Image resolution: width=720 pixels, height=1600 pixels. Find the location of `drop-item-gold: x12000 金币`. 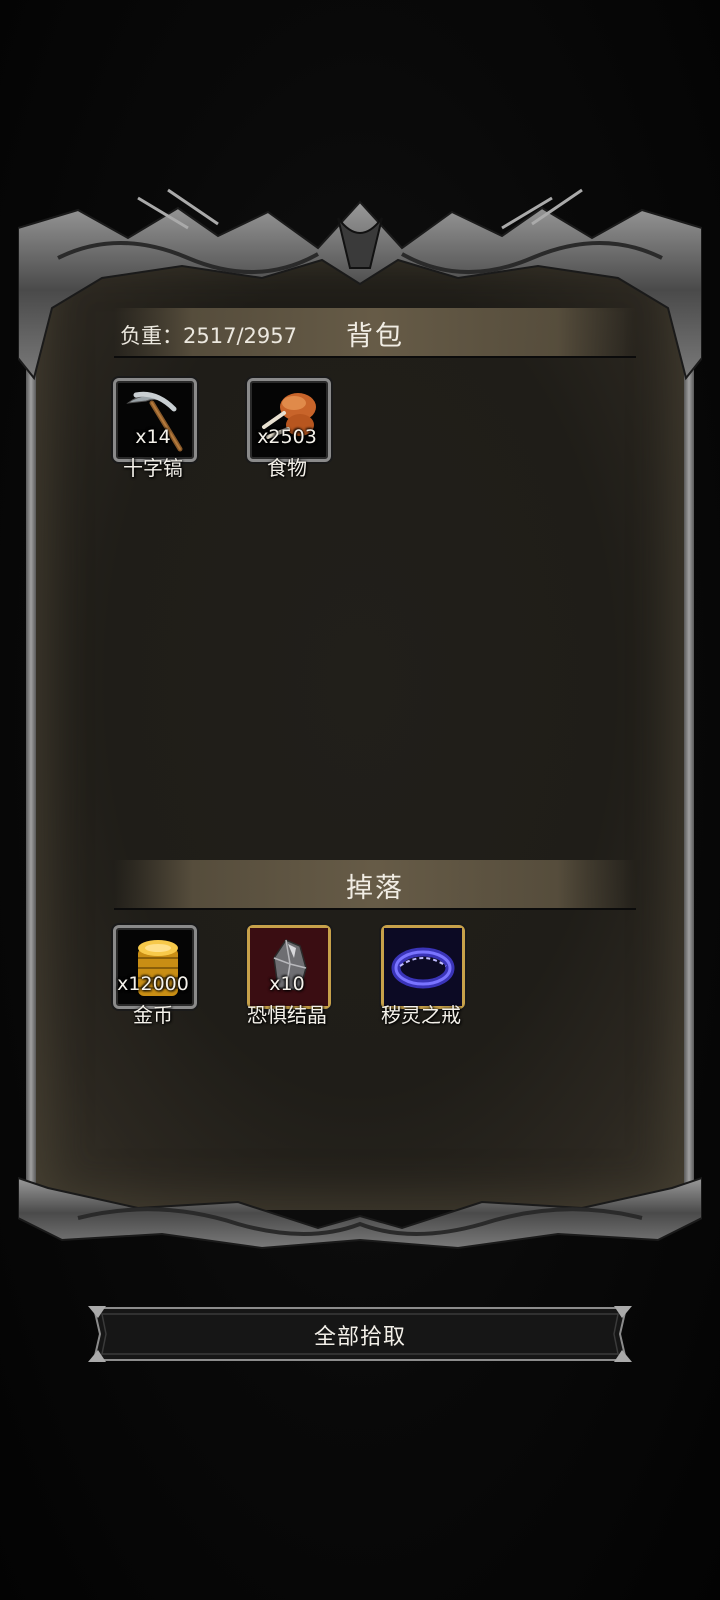

drop-item-gold: x12000 金币 is located at coordinates (155, 980).